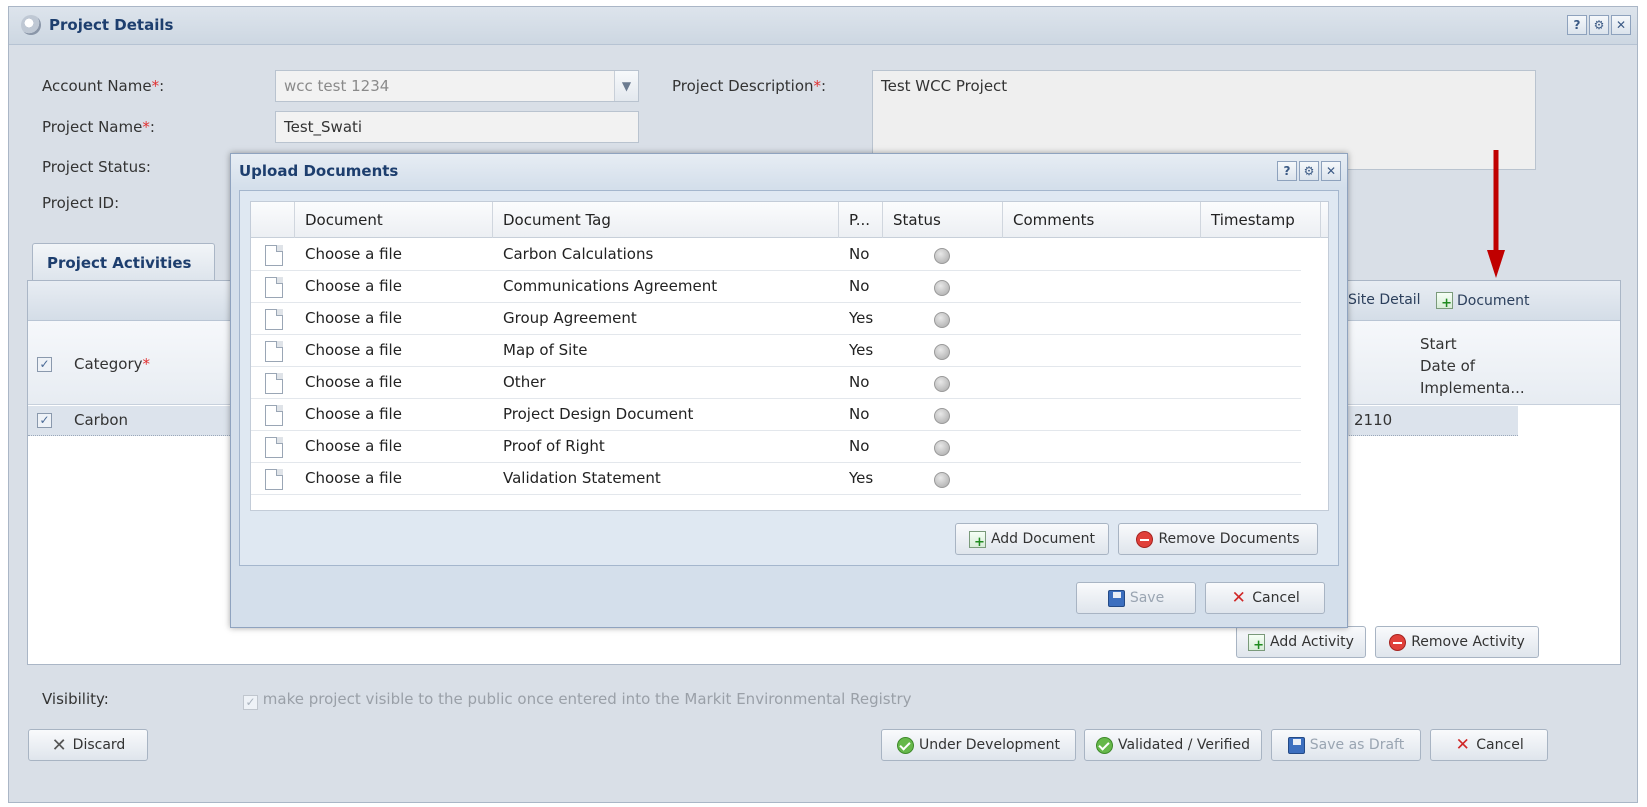 The image size is (1647, 807). Describe the element at coordinates (112, 364) in the screenshot. I see `category-column-header: Category*` at that location.